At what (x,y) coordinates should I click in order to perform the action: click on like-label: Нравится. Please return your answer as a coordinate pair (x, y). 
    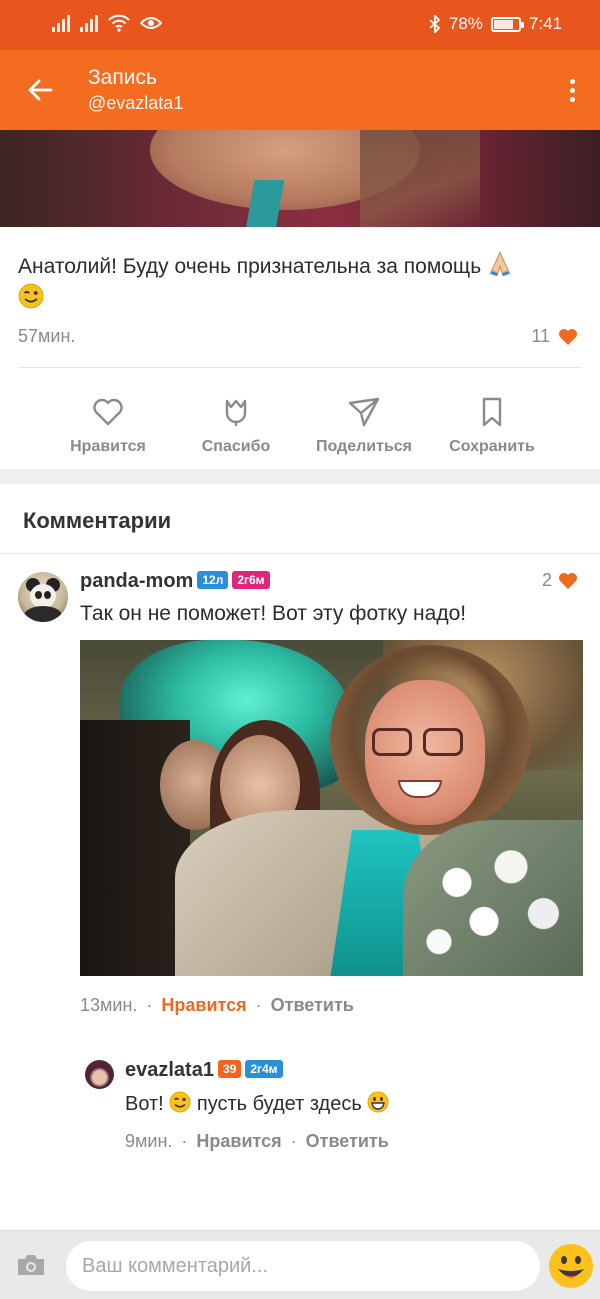
    Looking at the image, I should click on (108, 446).